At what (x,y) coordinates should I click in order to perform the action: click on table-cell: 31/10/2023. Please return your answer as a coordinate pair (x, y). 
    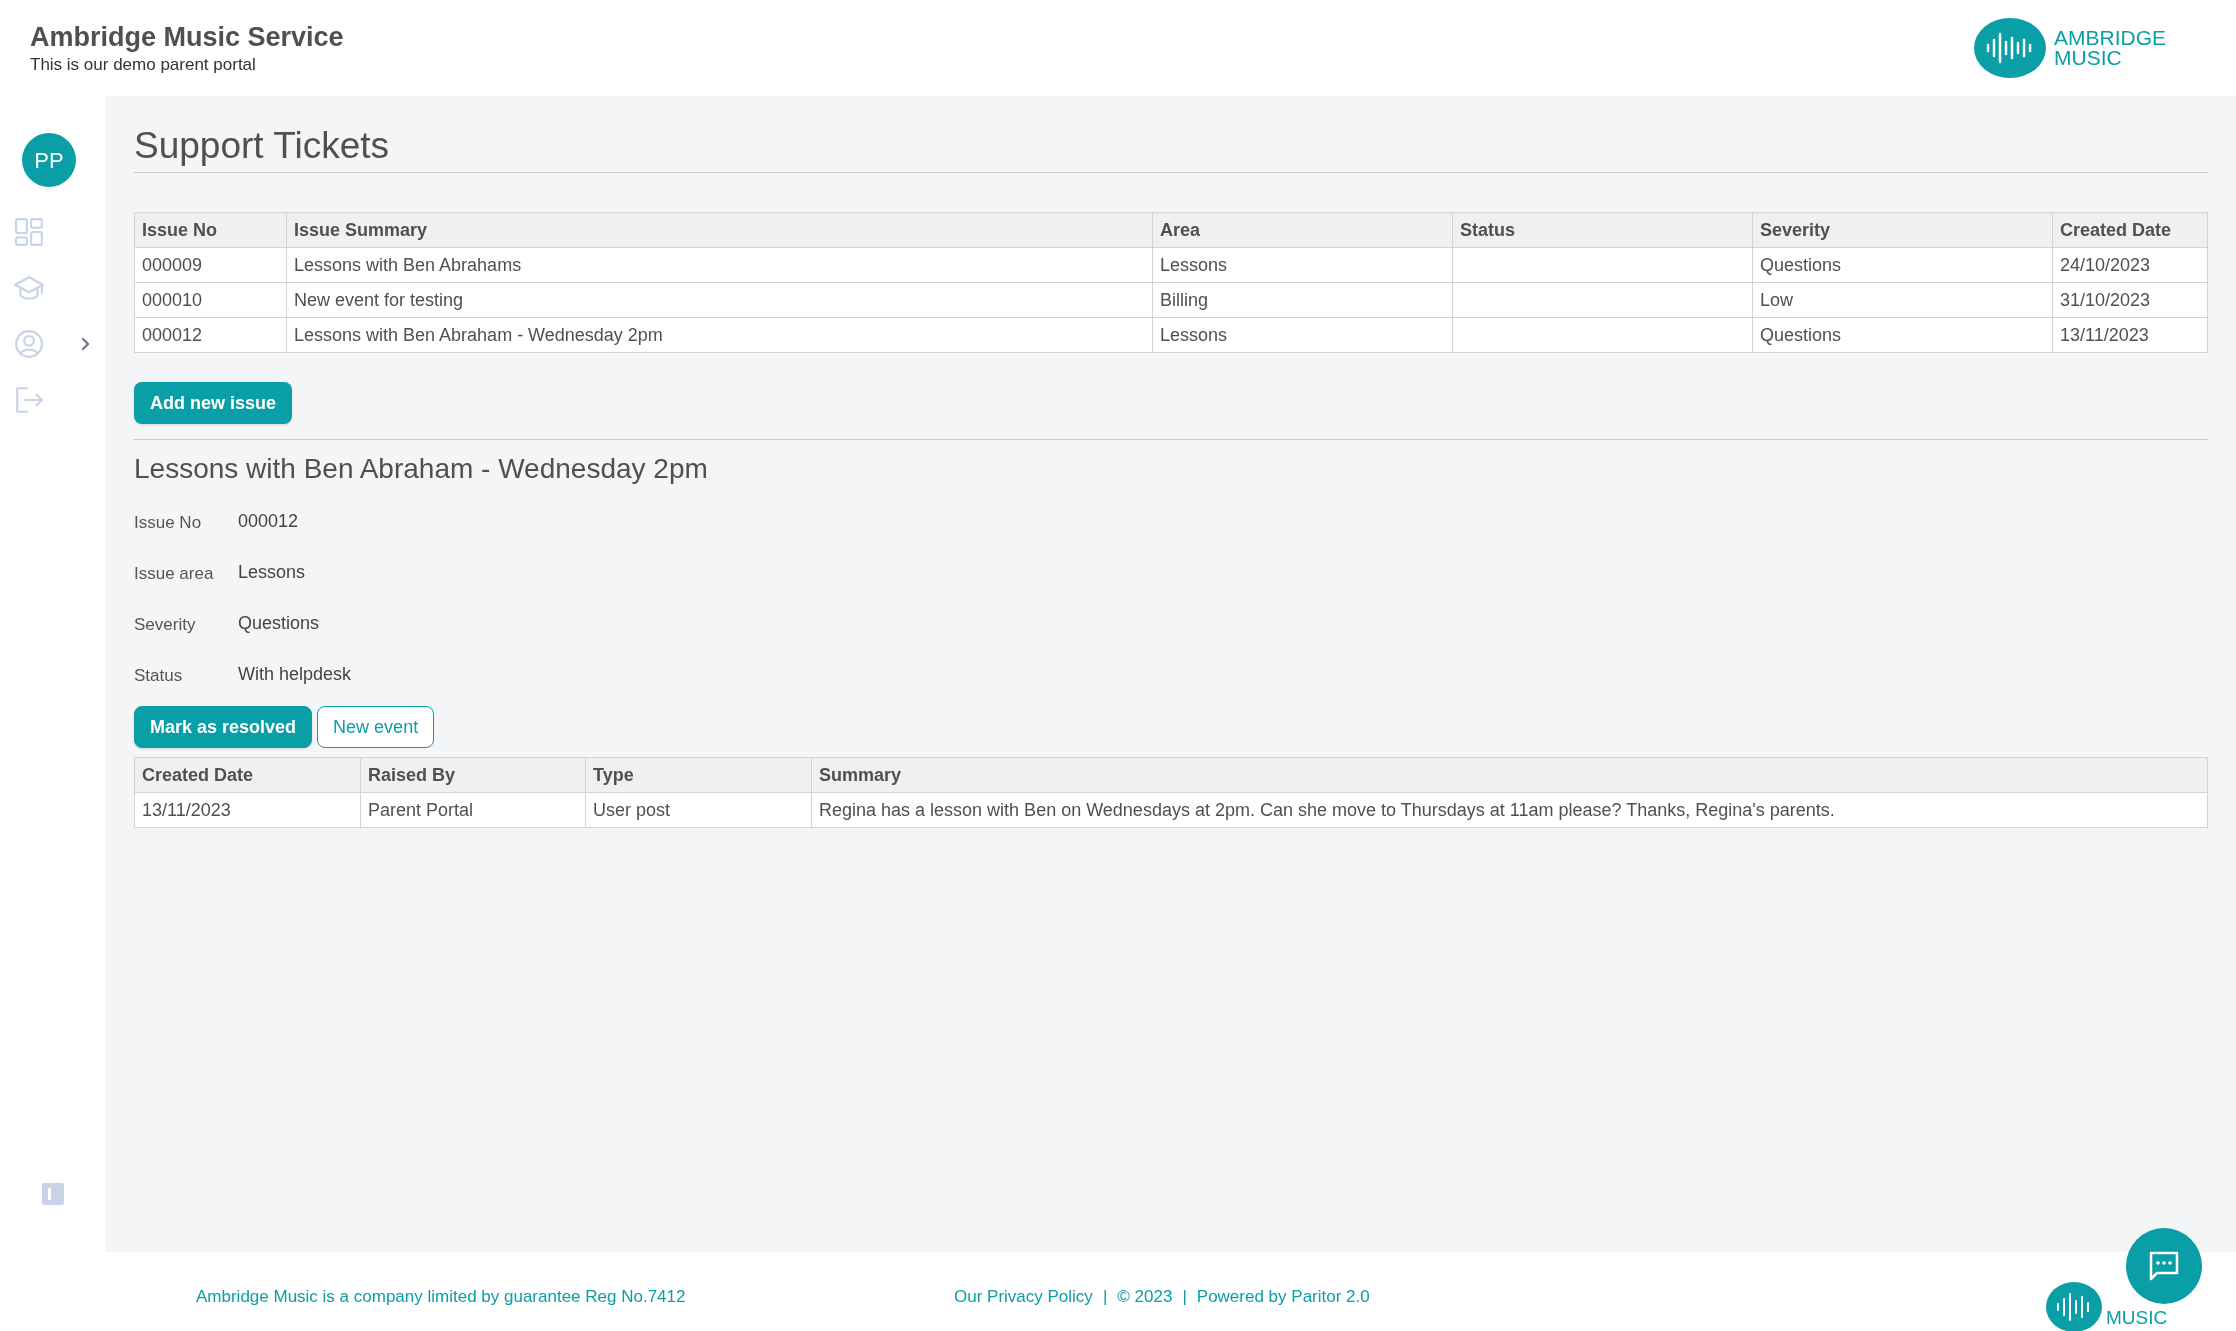
    Looking at the image, I should click on (2105, 299).